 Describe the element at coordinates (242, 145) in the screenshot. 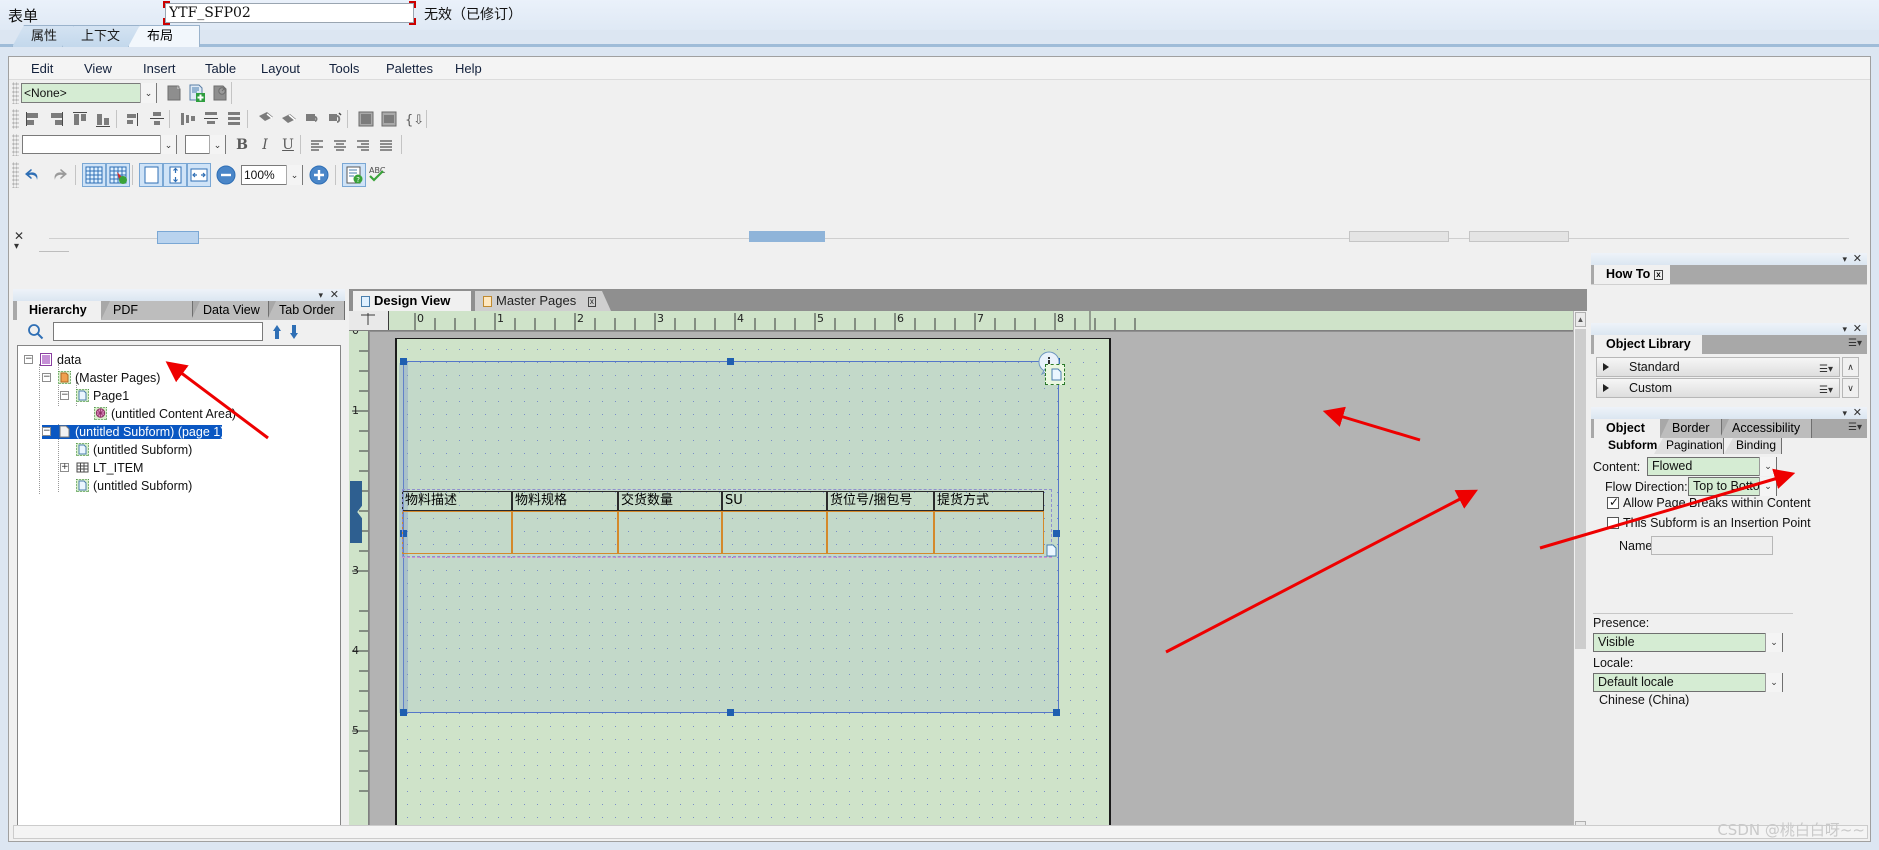

I see `bold-button: B` at that location.